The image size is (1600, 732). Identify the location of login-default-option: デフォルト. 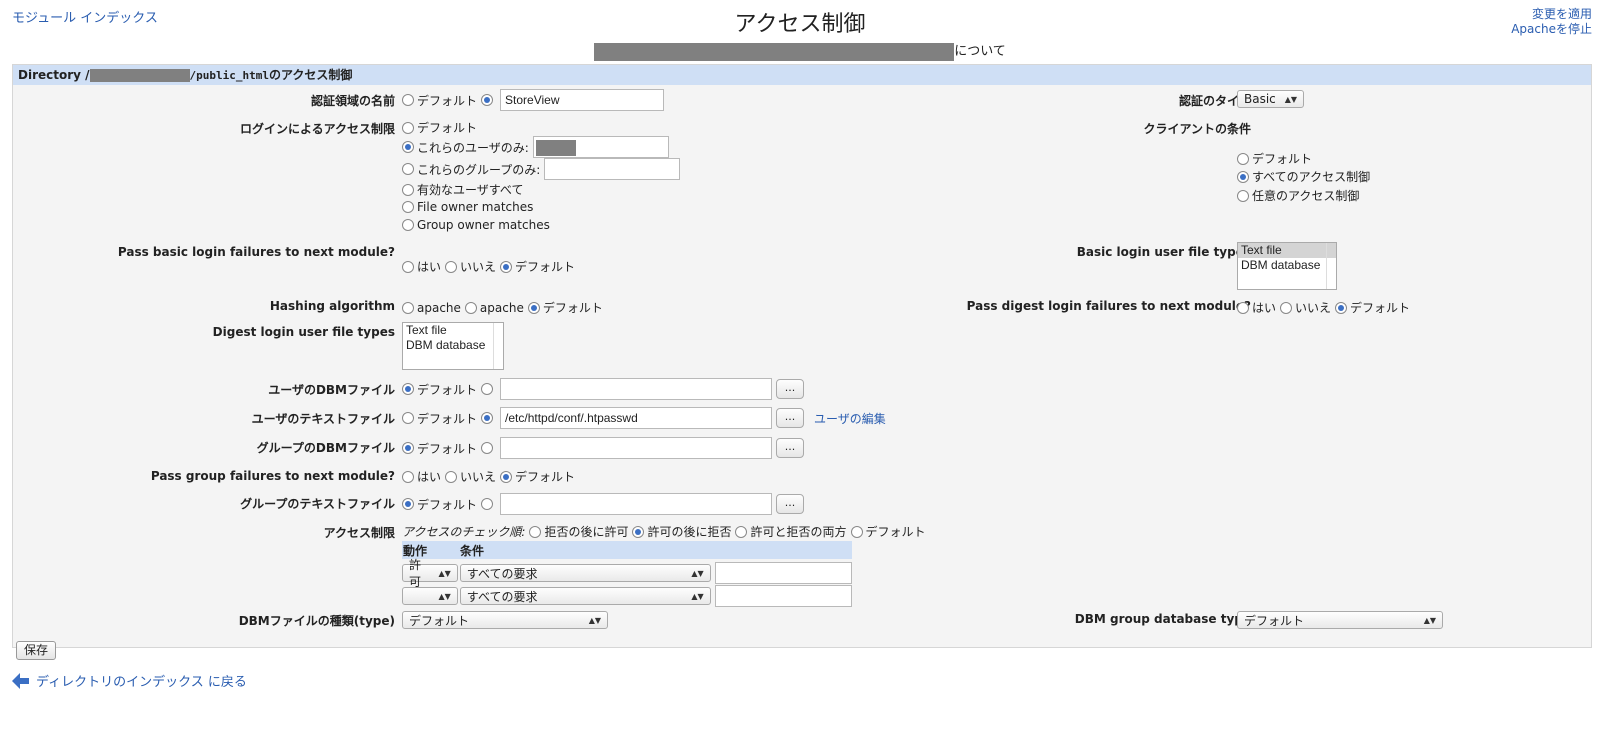
(439, 127).